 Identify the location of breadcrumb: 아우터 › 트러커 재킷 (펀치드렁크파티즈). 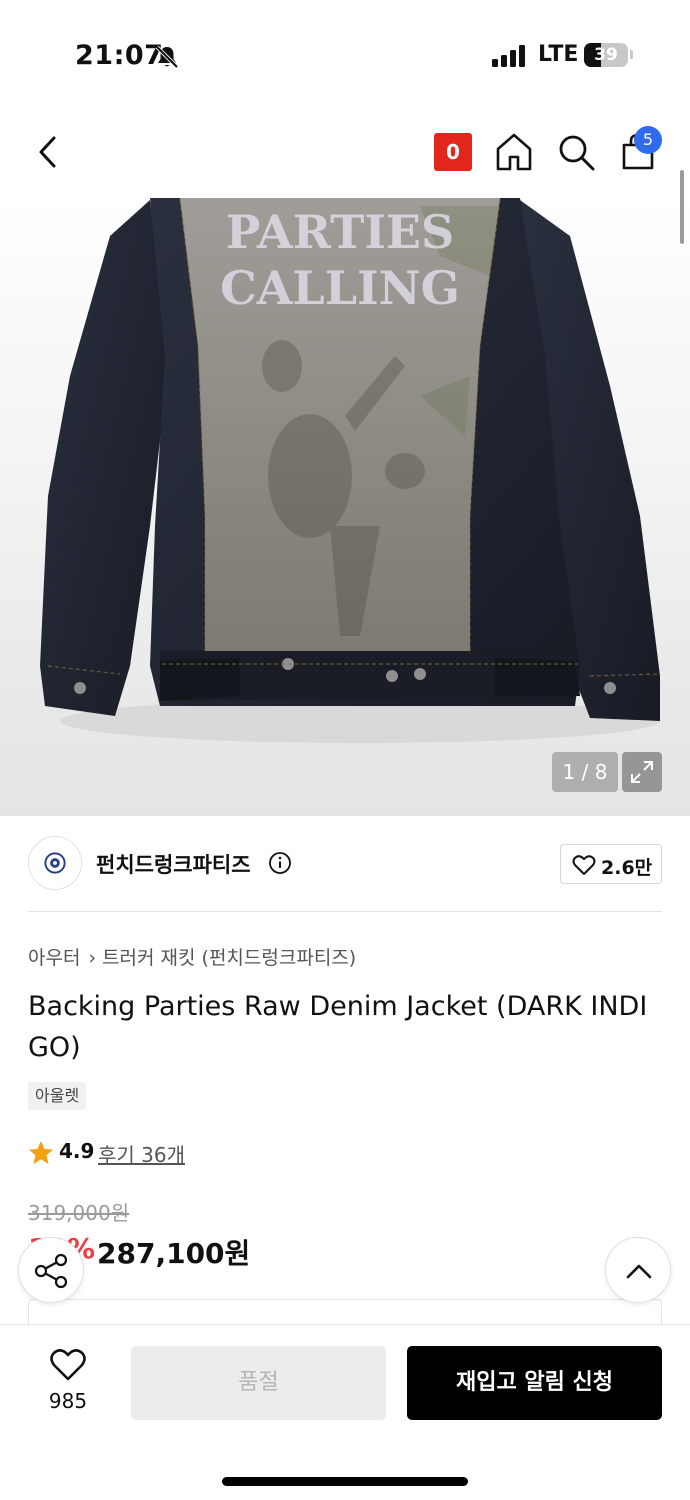
(192, 956).